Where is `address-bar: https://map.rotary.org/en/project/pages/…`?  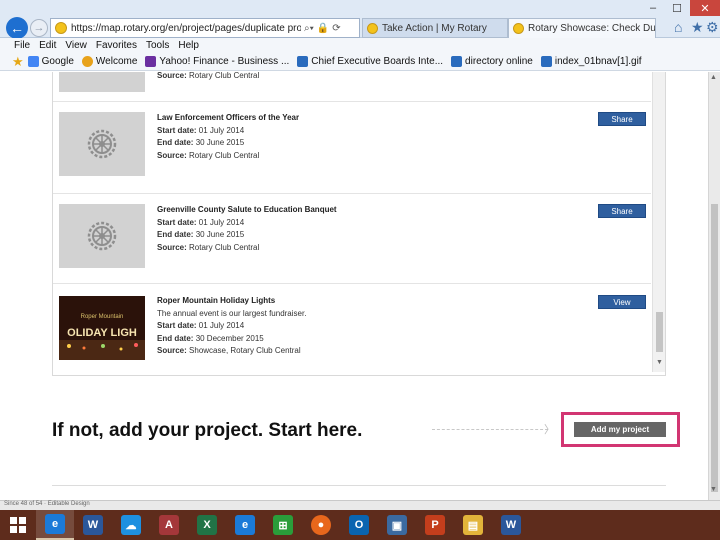 address-bar: https://map.rotary.org/en/project/pages/… is located at coordinates (205, 28).